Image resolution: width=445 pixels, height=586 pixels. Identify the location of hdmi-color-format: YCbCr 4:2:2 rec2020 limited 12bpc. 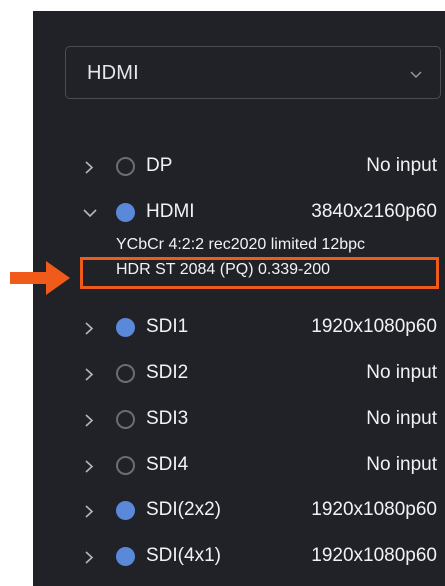
(241, 244).